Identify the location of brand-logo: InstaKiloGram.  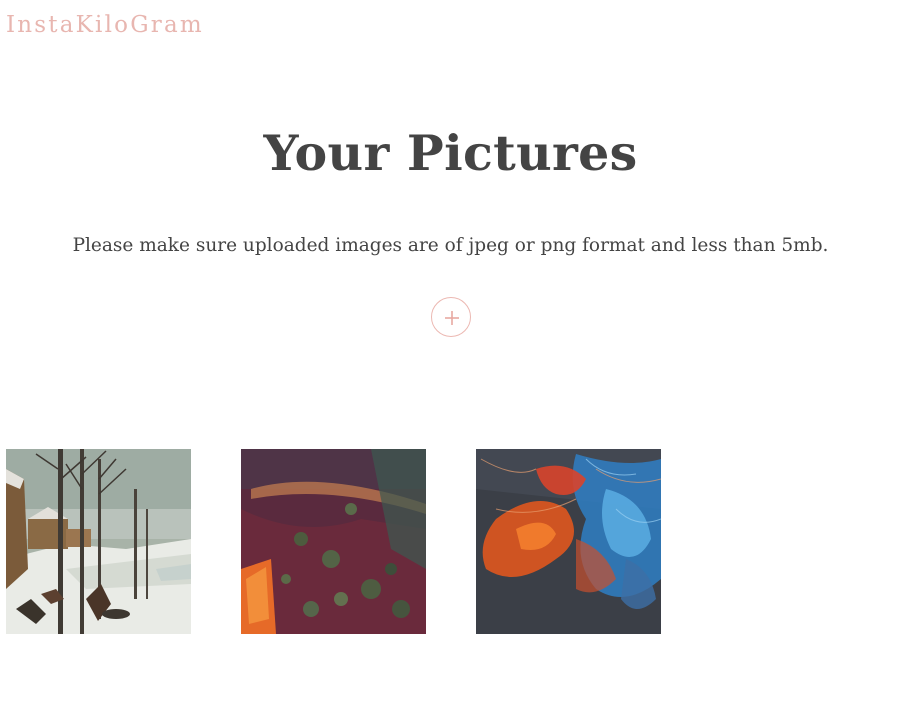
(105, 25).